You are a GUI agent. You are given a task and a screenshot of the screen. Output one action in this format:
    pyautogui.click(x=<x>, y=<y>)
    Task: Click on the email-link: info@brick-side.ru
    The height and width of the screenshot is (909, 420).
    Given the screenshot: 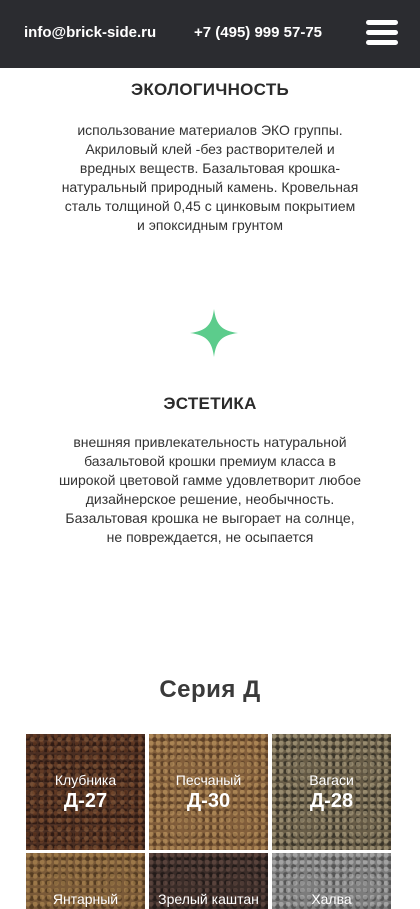 What is the action you would take?
    pyautogui.click(x=90, y=32)
    